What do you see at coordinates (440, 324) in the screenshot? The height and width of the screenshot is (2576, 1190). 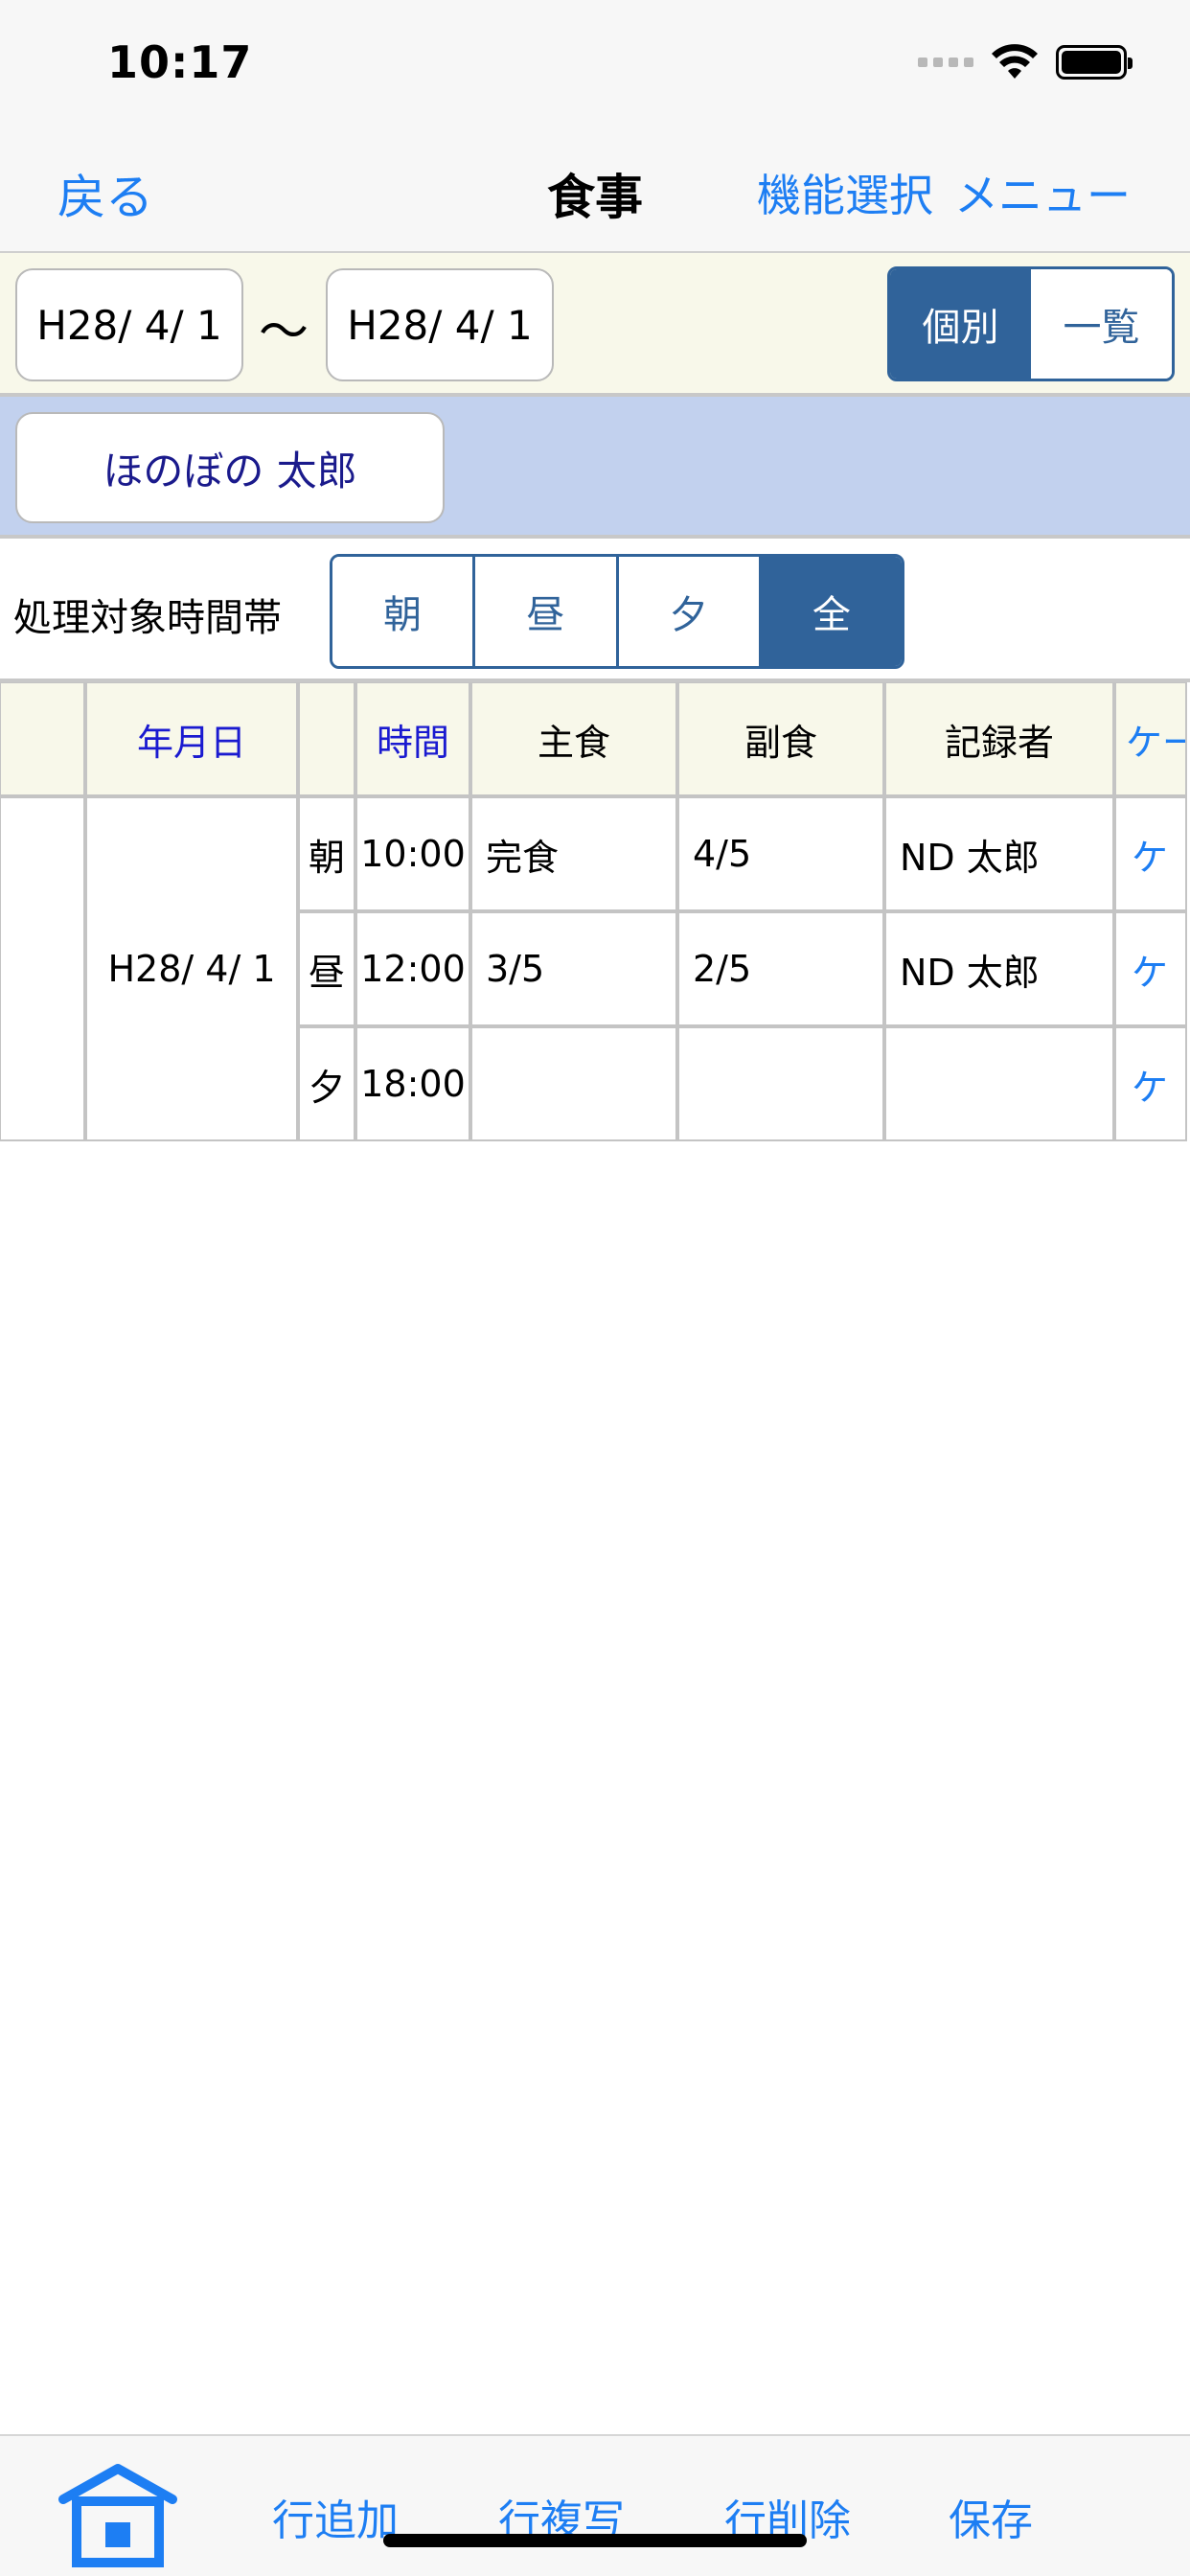 I see `date-to-button: H28/ 4/ 1` at bounding box center [440, 324].